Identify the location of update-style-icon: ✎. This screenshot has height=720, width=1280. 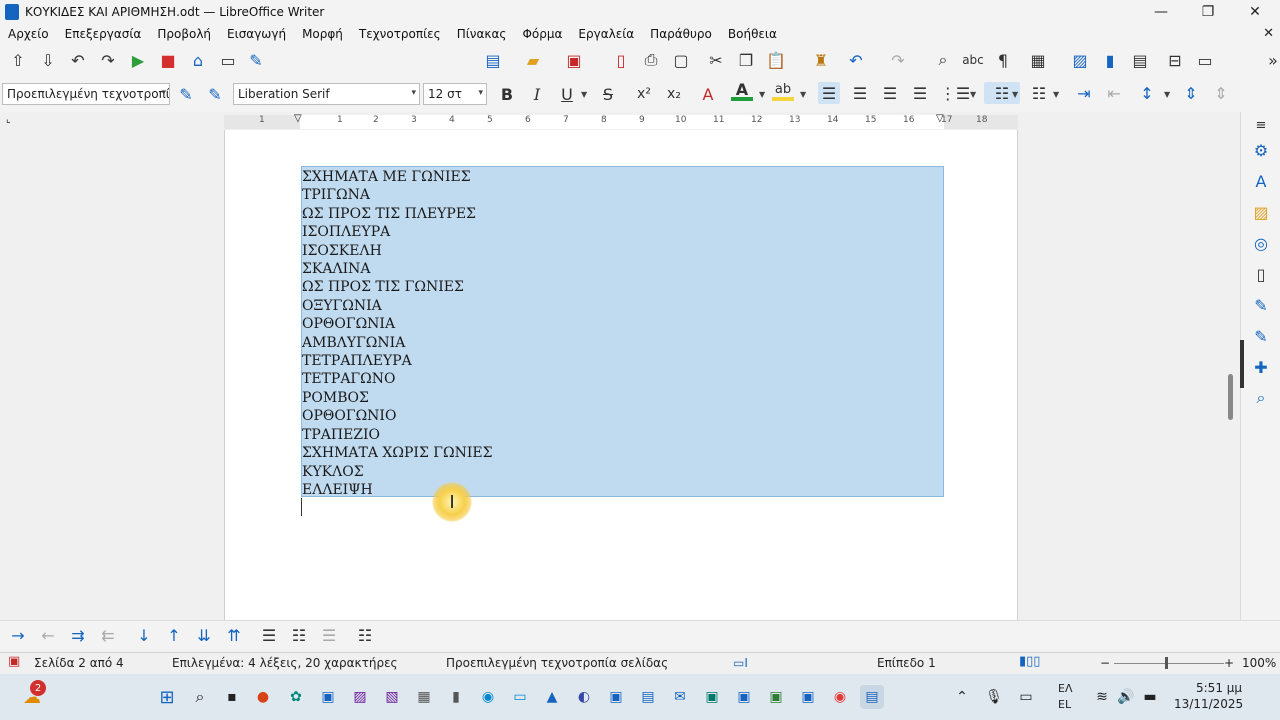
(186, 94).